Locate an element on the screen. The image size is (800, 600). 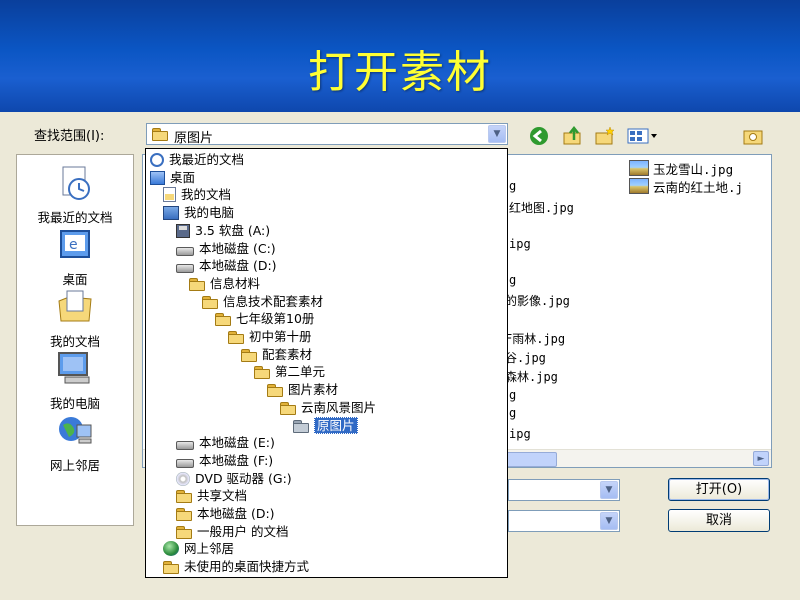
dropdown-item: 图片素材 is located at coordinates (302, 389).